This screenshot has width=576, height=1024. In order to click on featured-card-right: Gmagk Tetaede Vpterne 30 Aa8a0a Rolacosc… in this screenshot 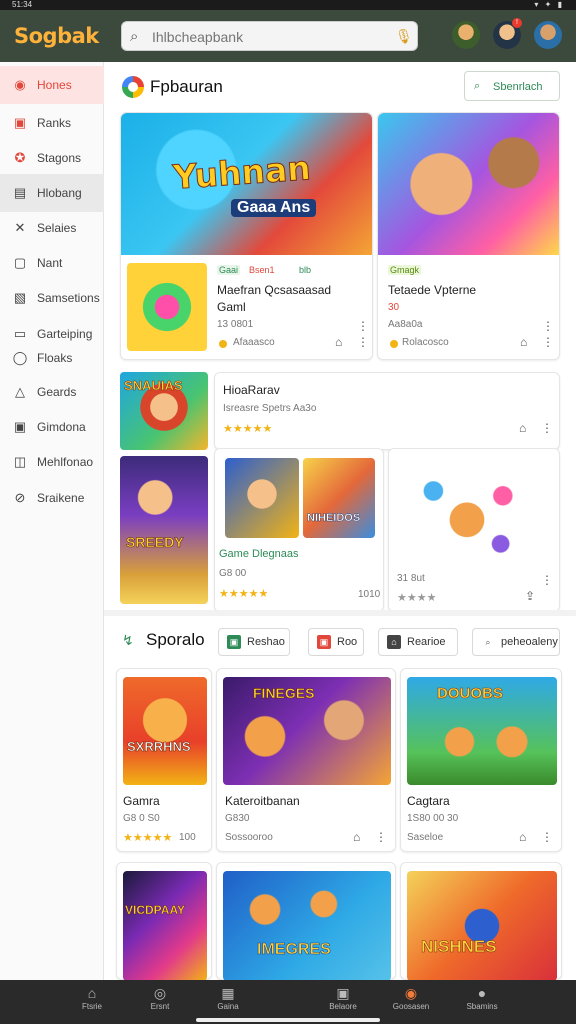, I will do `click(468, 236)`.